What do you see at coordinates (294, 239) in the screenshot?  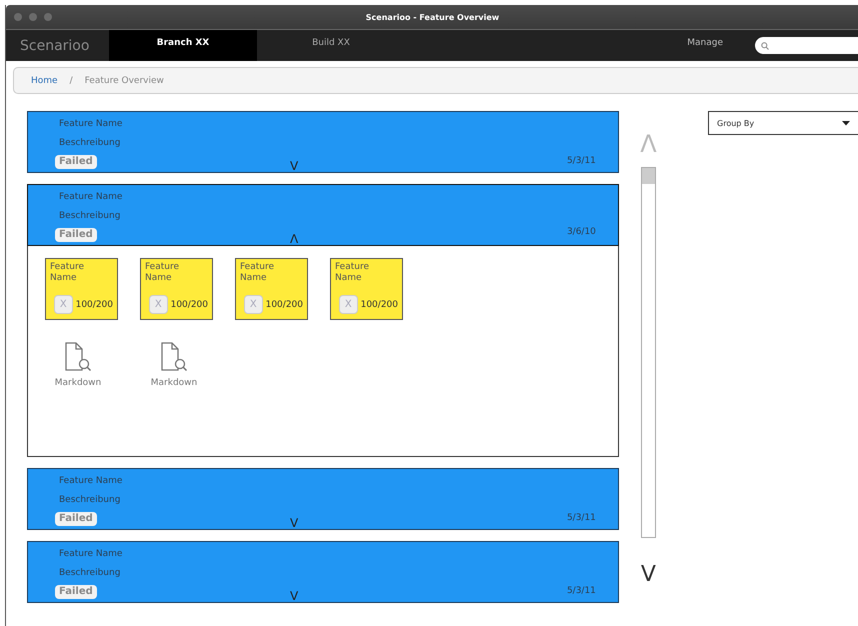 I see `expand-toggle: Λ` at bounding box center [294, 239].